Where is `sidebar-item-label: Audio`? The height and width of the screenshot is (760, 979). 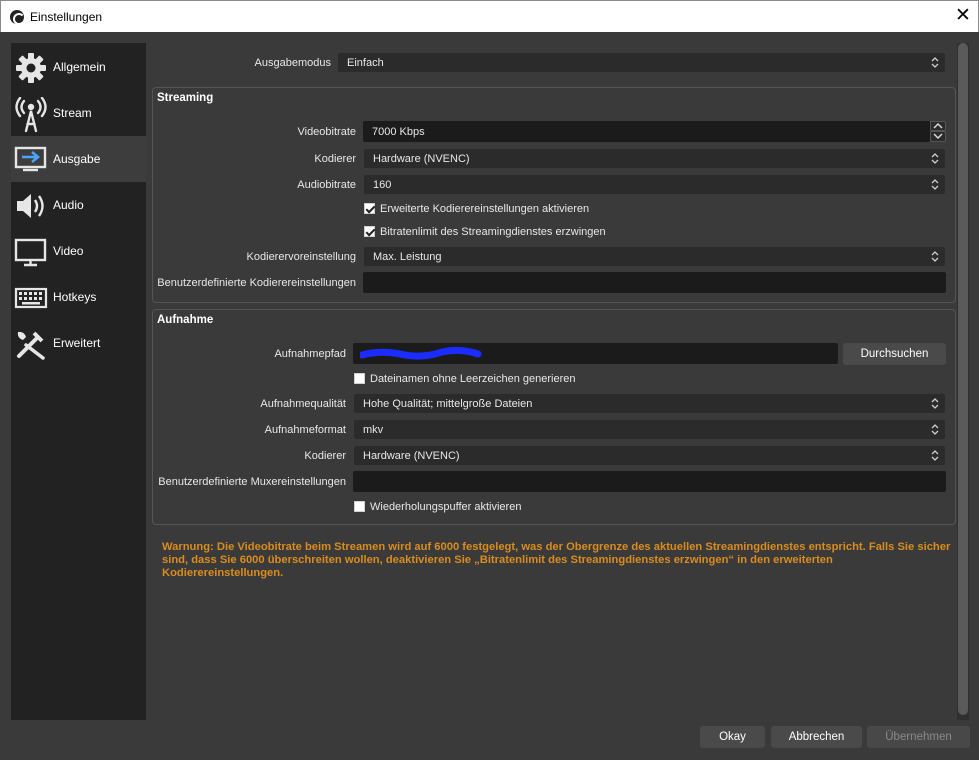
sidebar-item-label: Audio is located at coordinates (68, 205).